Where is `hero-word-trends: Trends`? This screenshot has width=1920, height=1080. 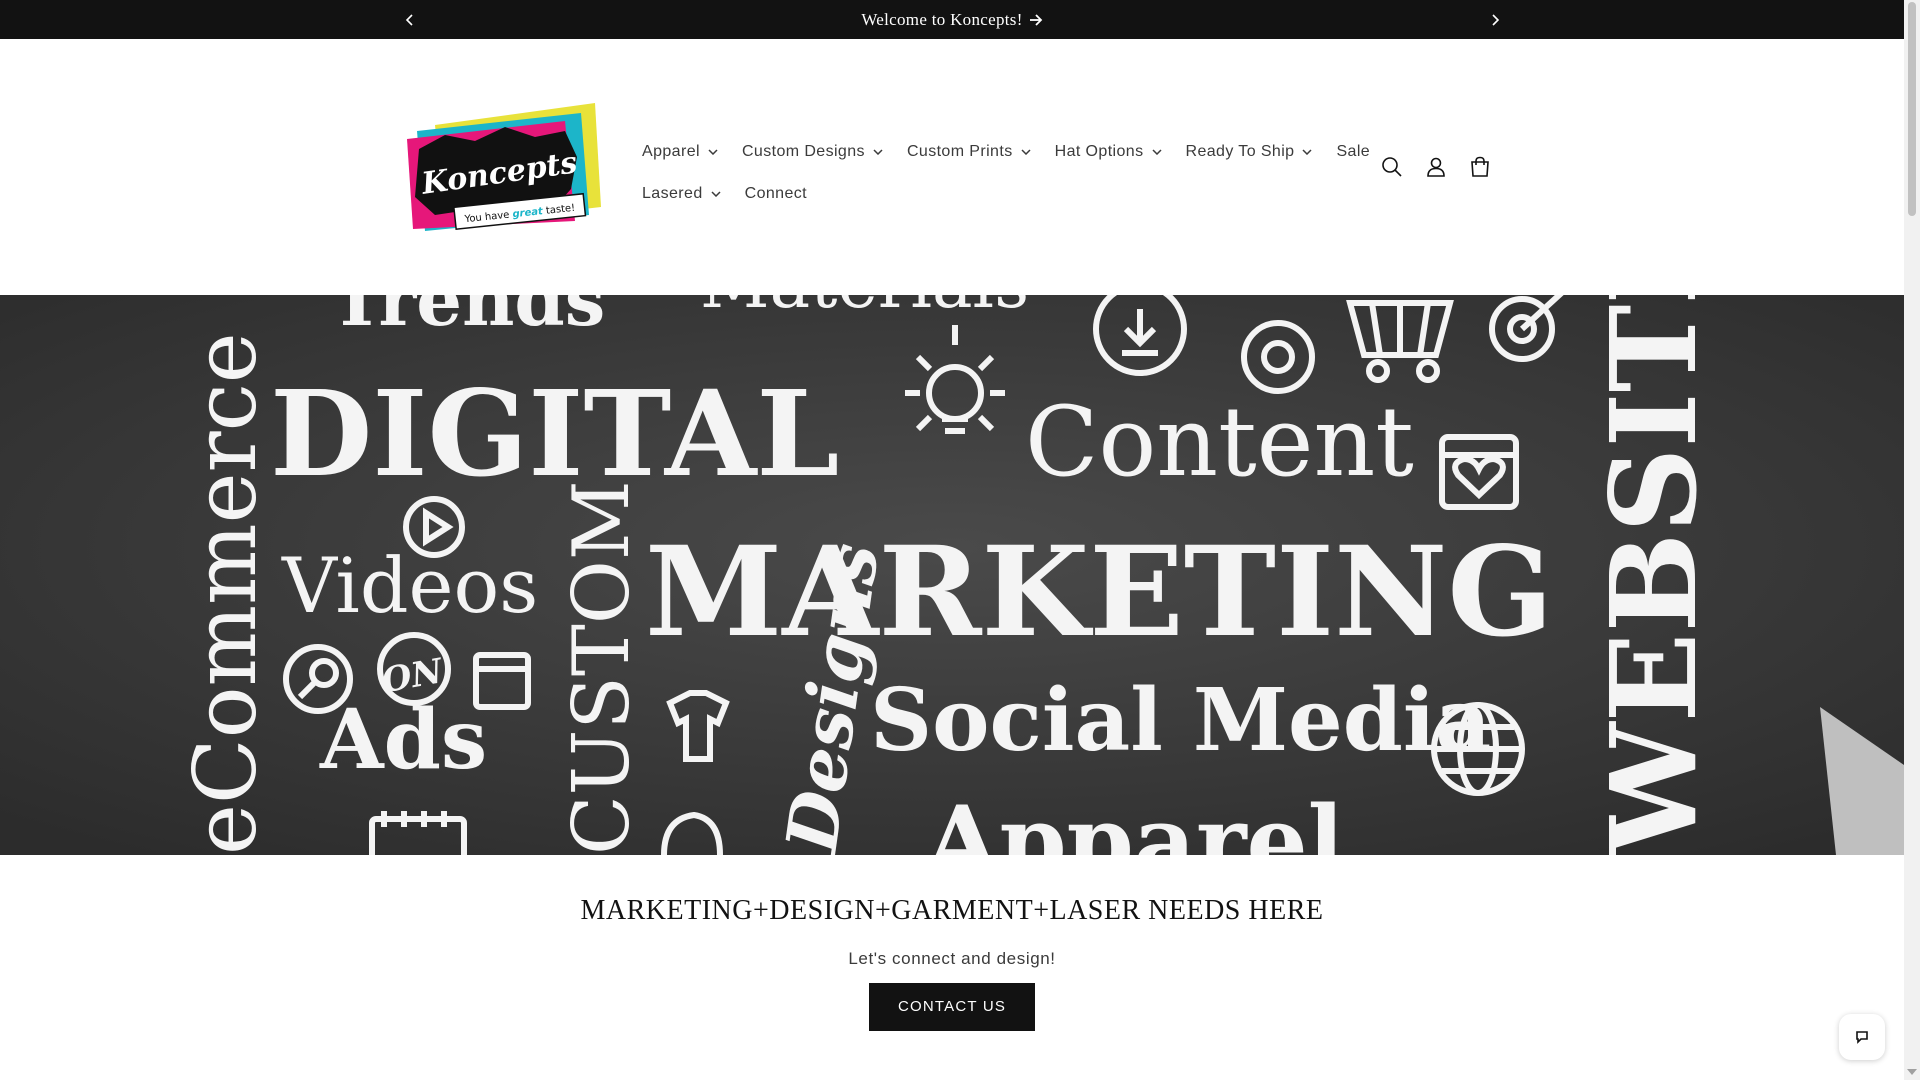 hero-word-trends: Trends is located at coordinates (467, 318).